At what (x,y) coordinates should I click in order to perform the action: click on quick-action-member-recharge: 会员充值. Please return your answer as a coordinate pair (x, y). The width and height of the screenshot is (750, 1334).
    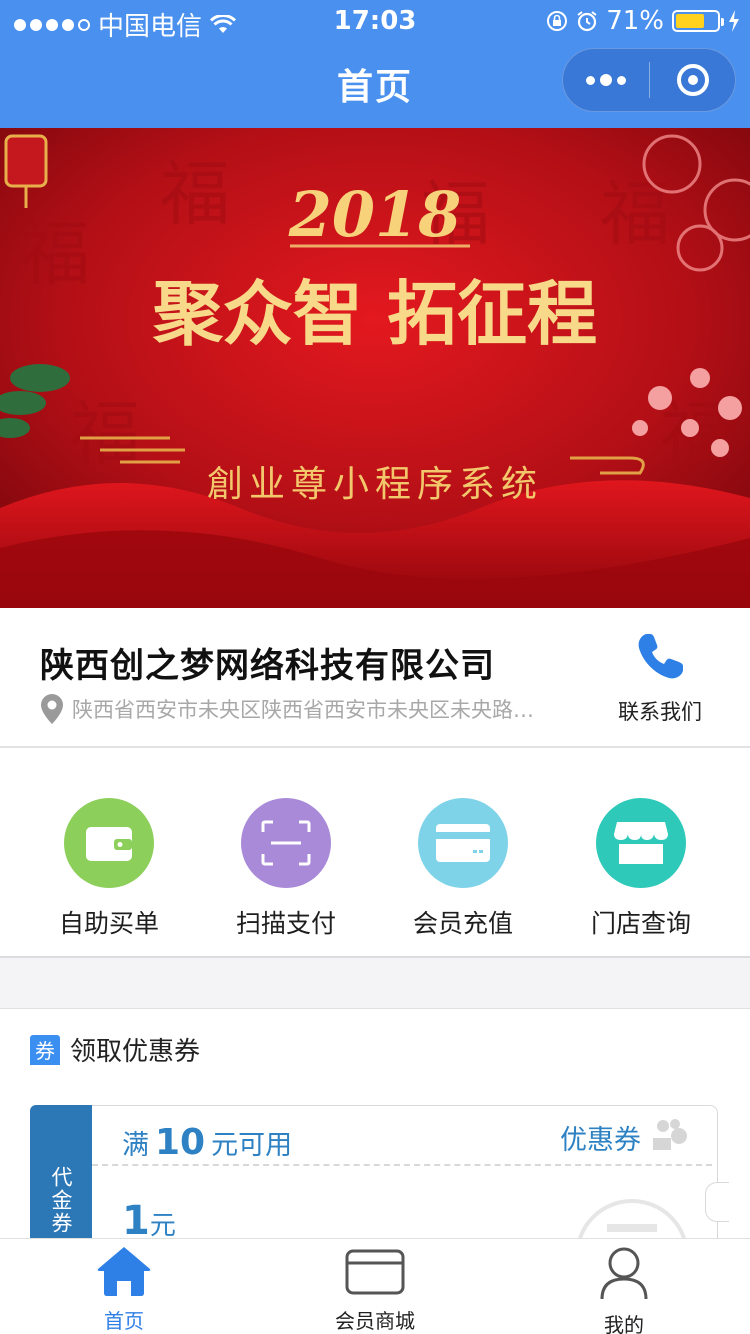
    Looking at the image, I should click on (463, 869).